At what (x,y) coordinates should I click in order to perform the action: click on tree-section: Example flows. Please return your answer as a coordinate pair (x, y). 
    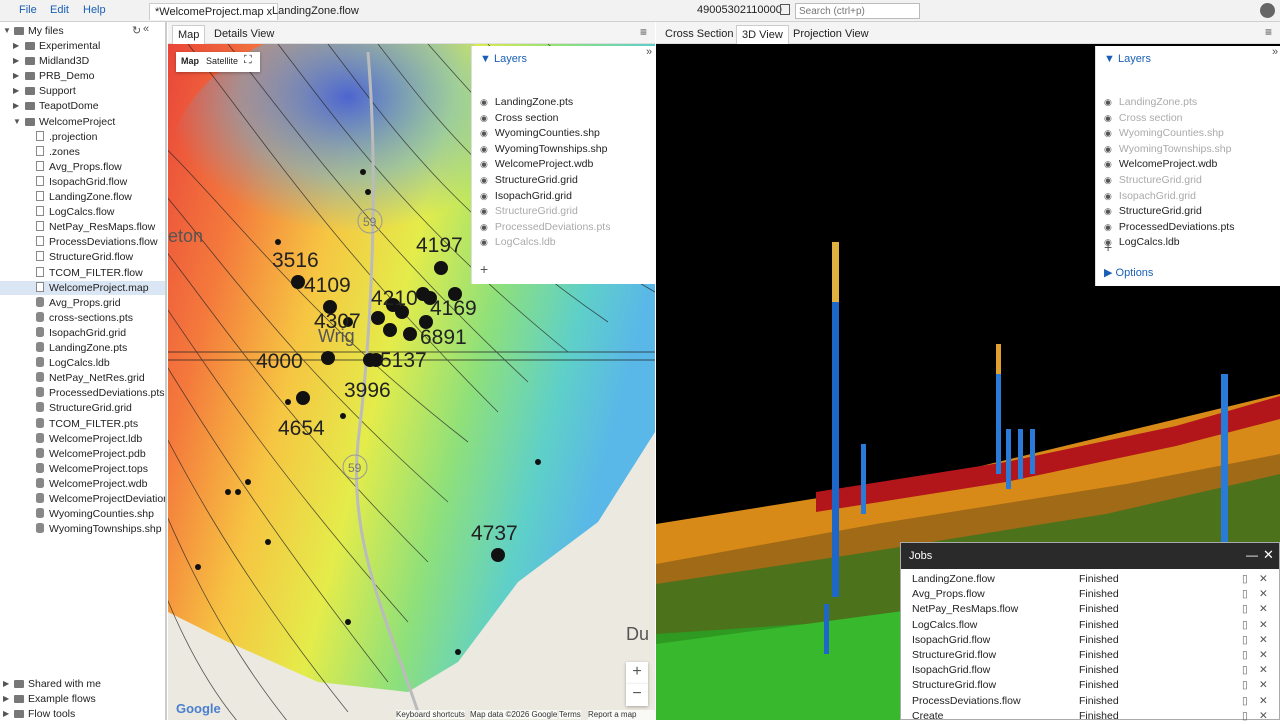
    Looking at the image, I should click on (55, 699).